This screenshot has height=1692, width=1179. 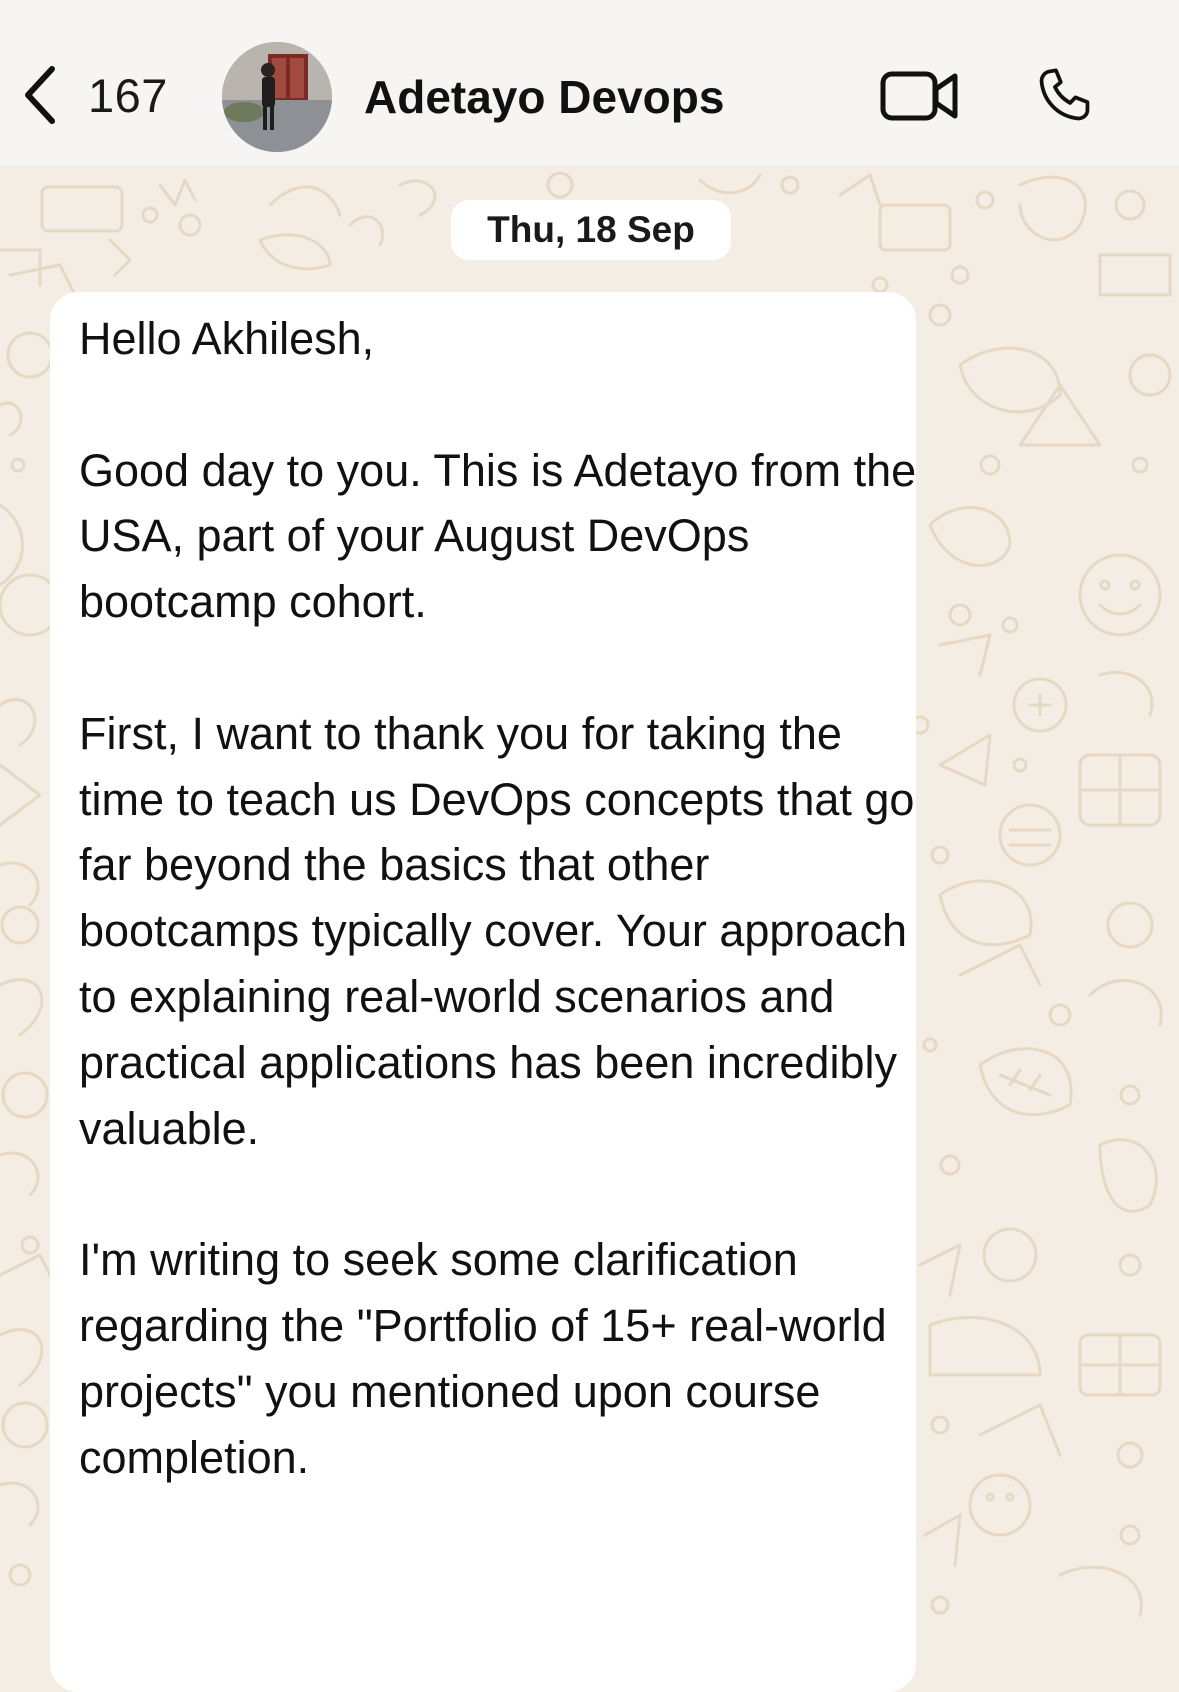 I want to click on date-separator: Thu, 18 Sep, so click(x=591, y=230).